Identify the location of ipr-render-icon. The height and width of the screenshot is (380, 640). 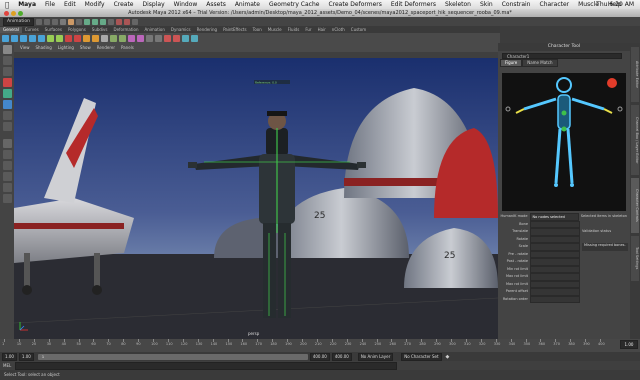
(126, 21).